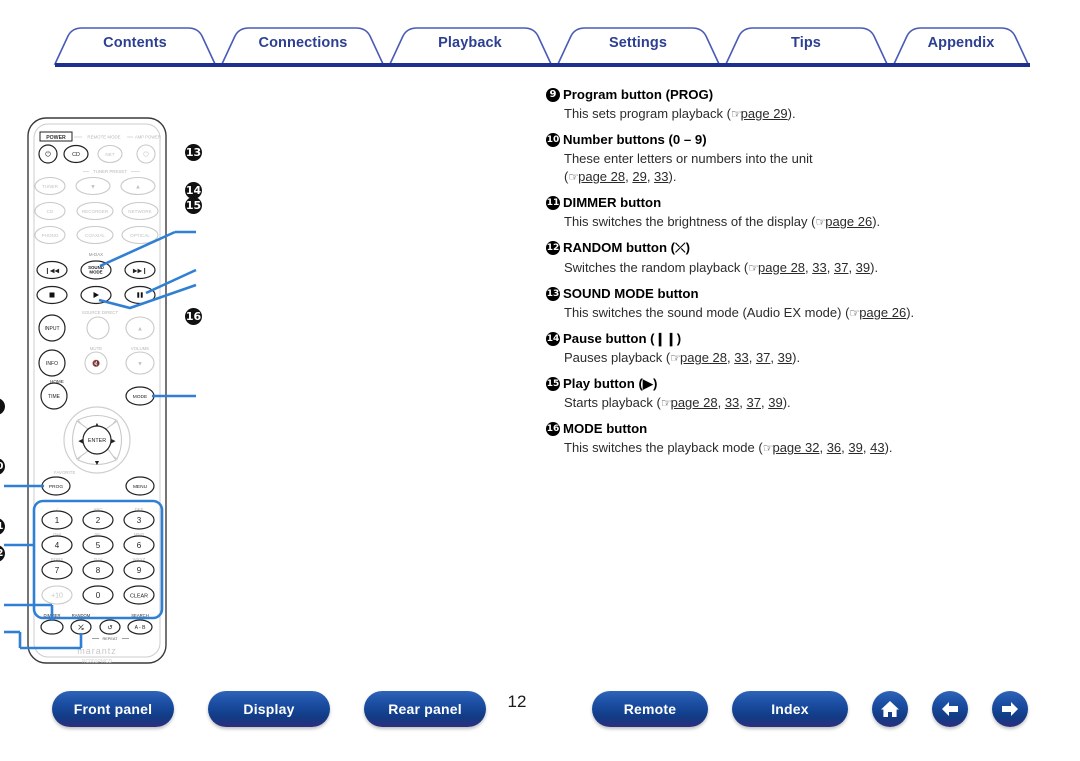  I want to click on entry-9-heading: 9 Program button (PROG), so click(796, 94).